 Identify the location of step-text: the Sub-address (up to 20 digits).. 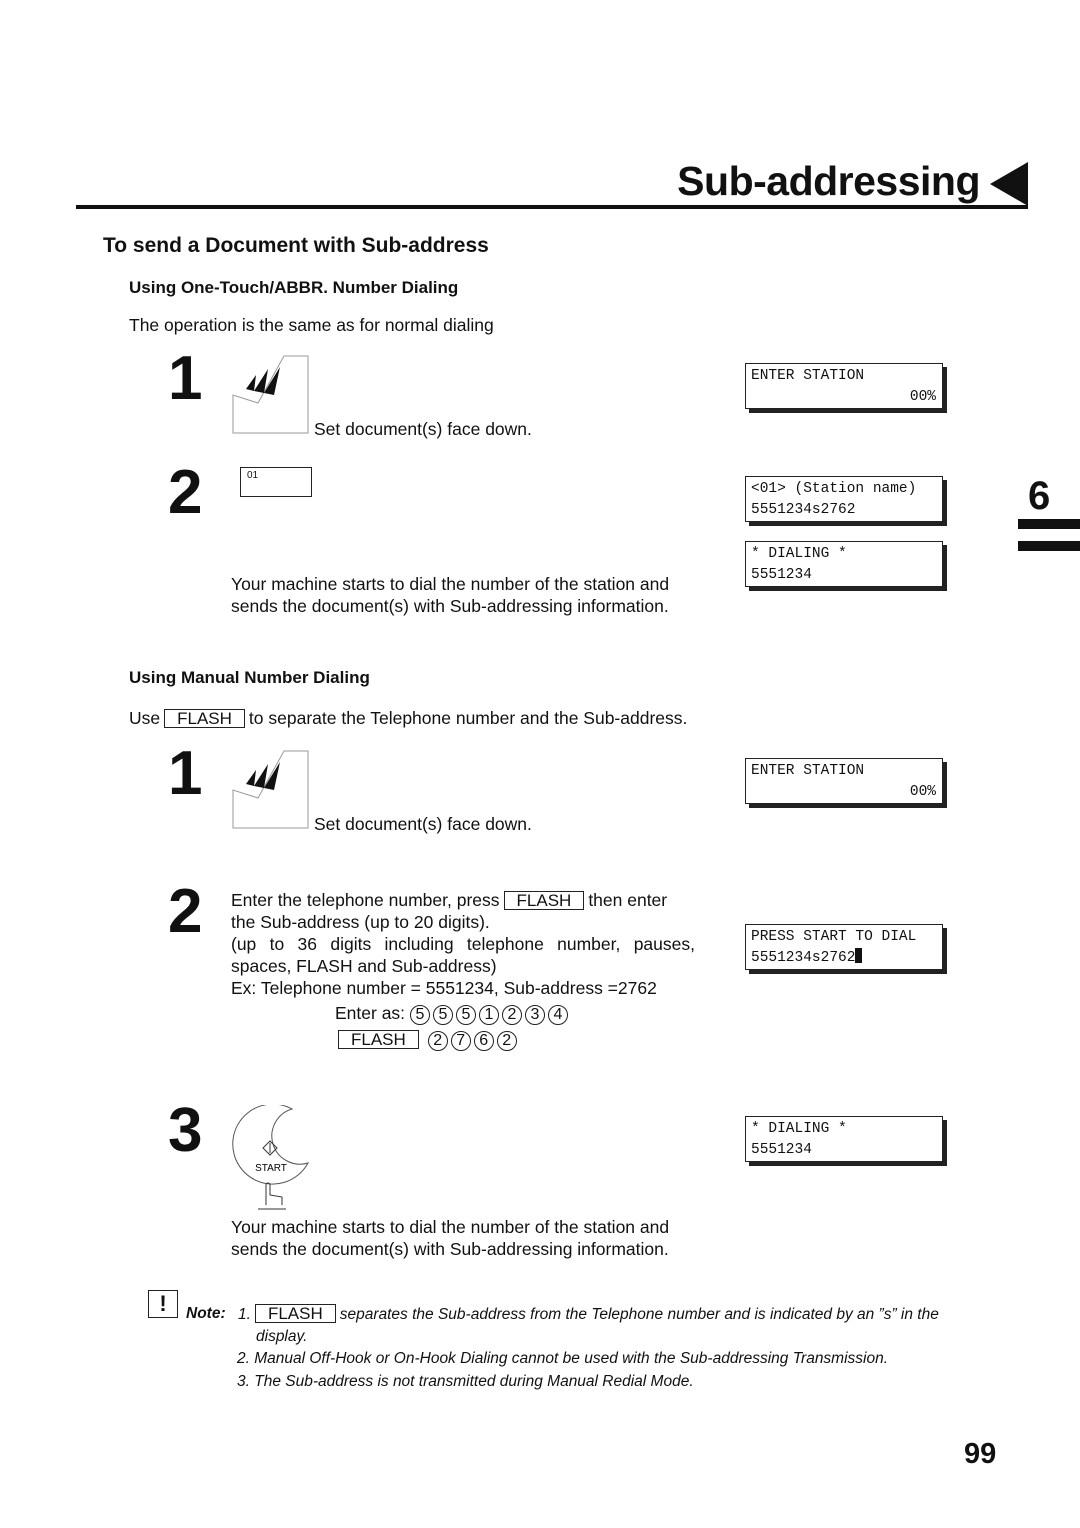
(360, 922).